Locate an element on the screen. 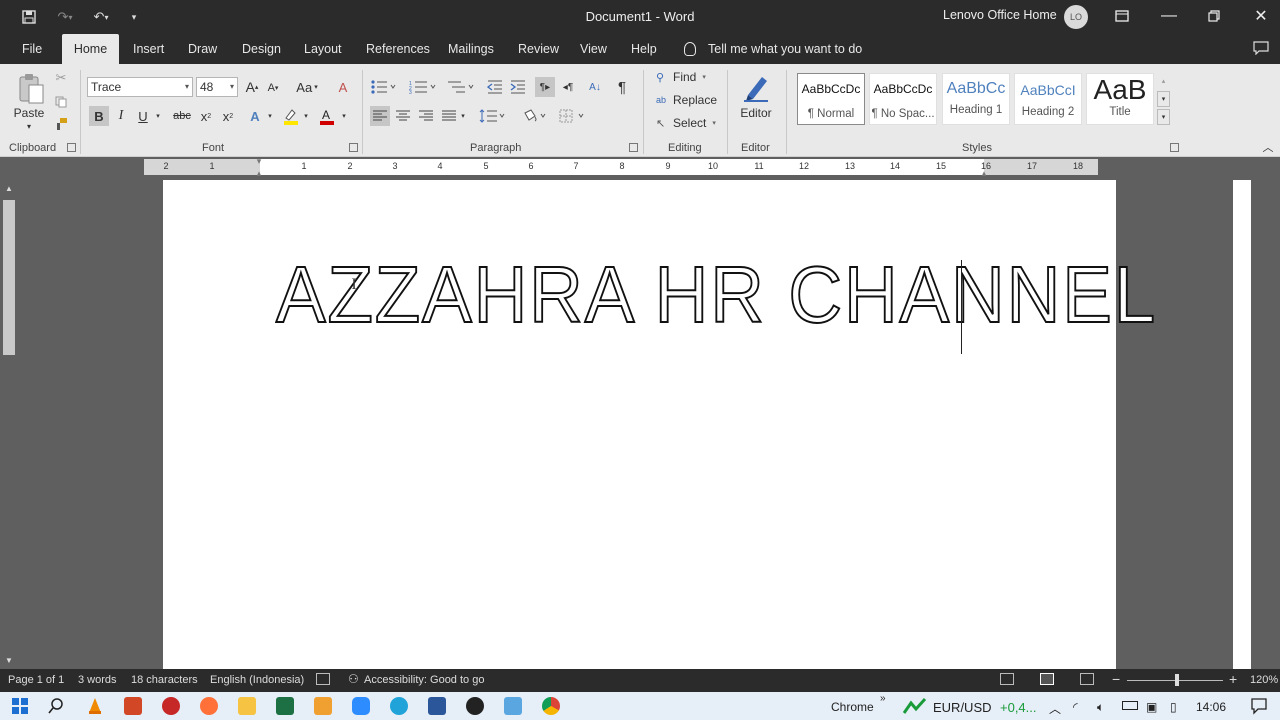  tab-help: Help is located at coordinates (644, 49).